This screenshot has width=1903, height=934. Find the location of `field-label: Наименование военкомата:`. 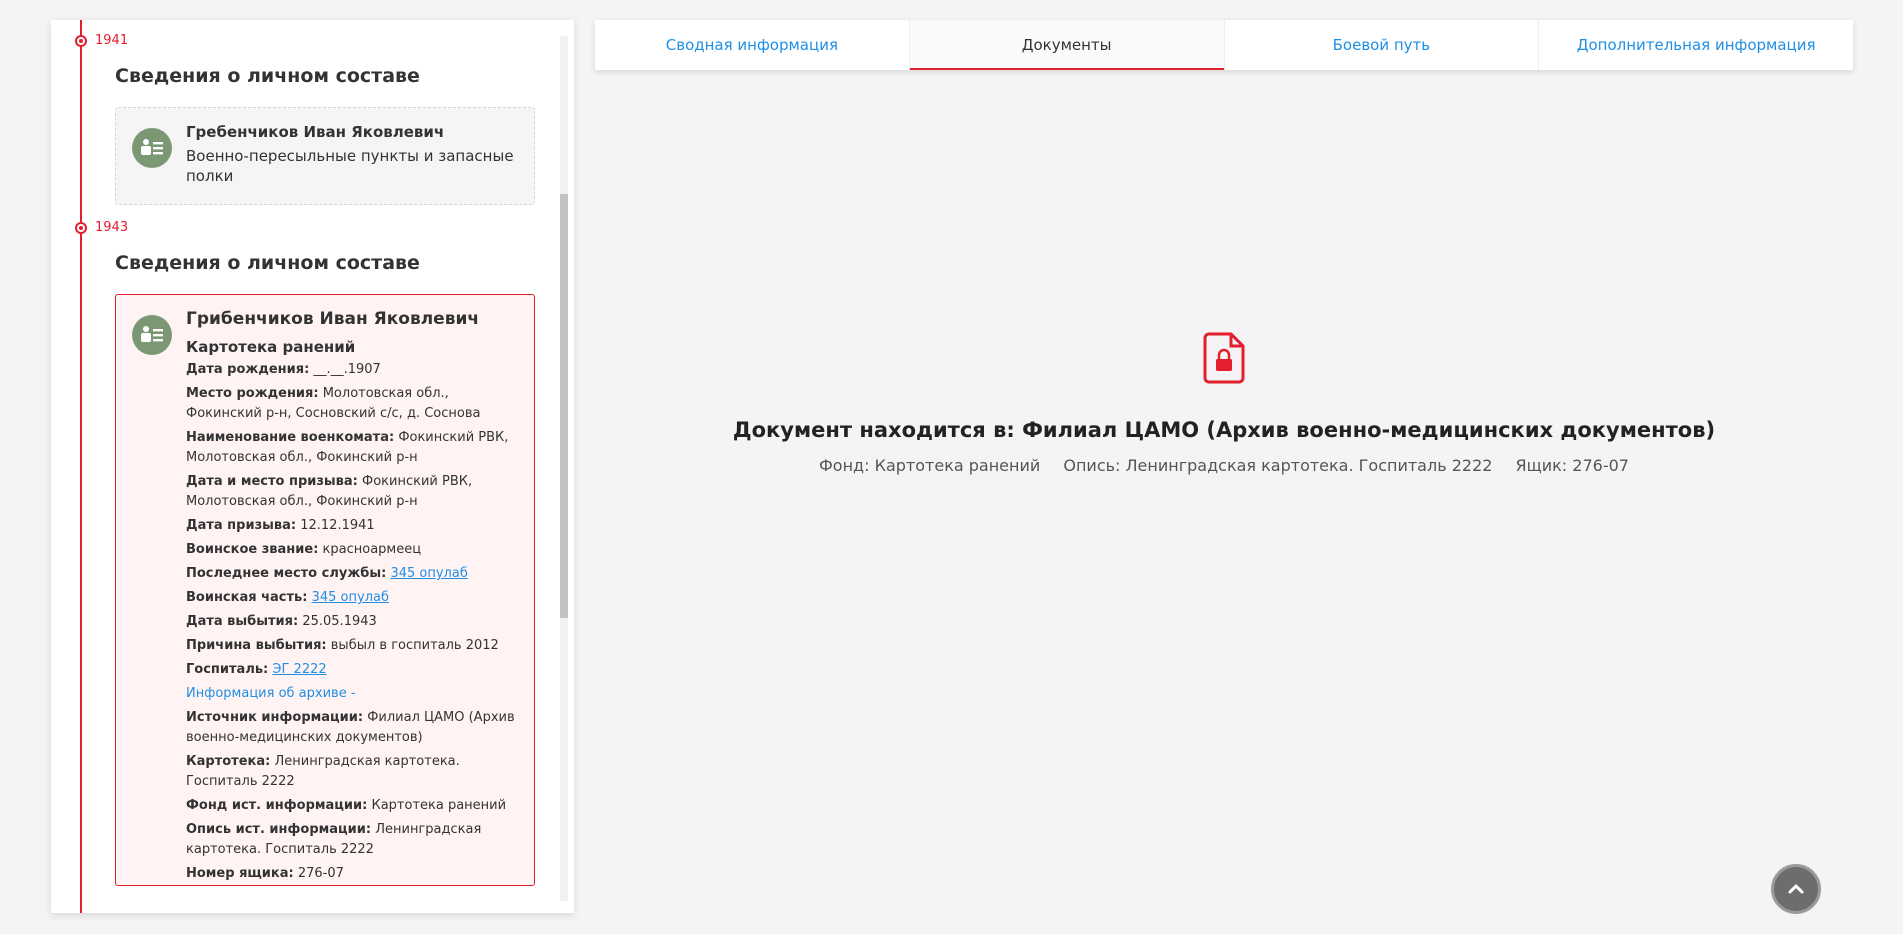

field-label: Наименование военкомата: is located at coordinates (290, 437).